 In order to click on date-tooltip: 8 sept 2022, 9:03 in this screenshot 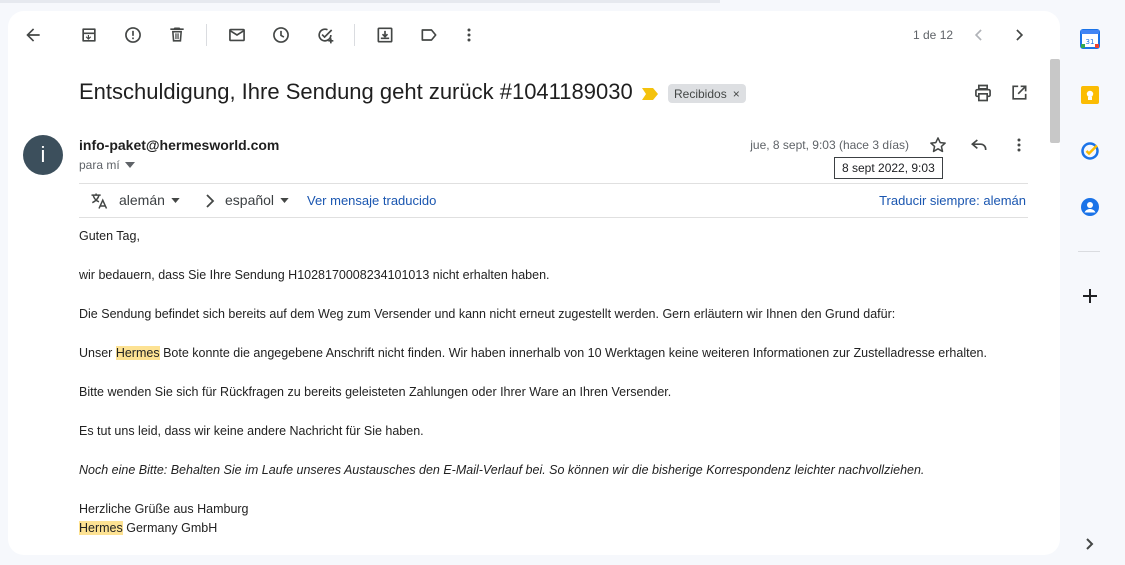, I will do `click(888, 168)`.